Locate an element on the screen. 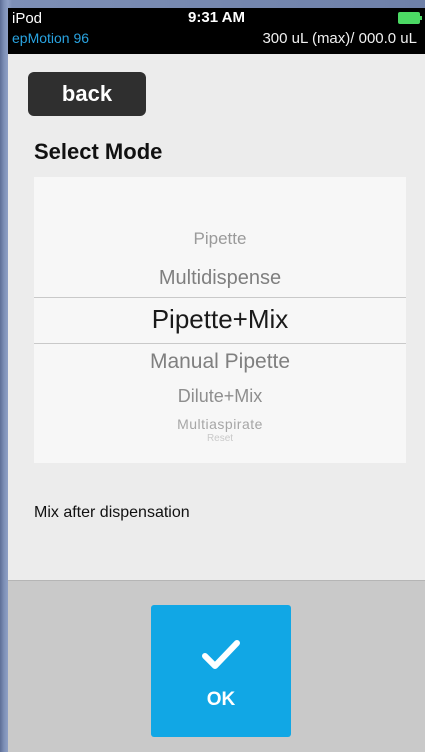  picker-item: Pipette is located at coordinates (220, 239).